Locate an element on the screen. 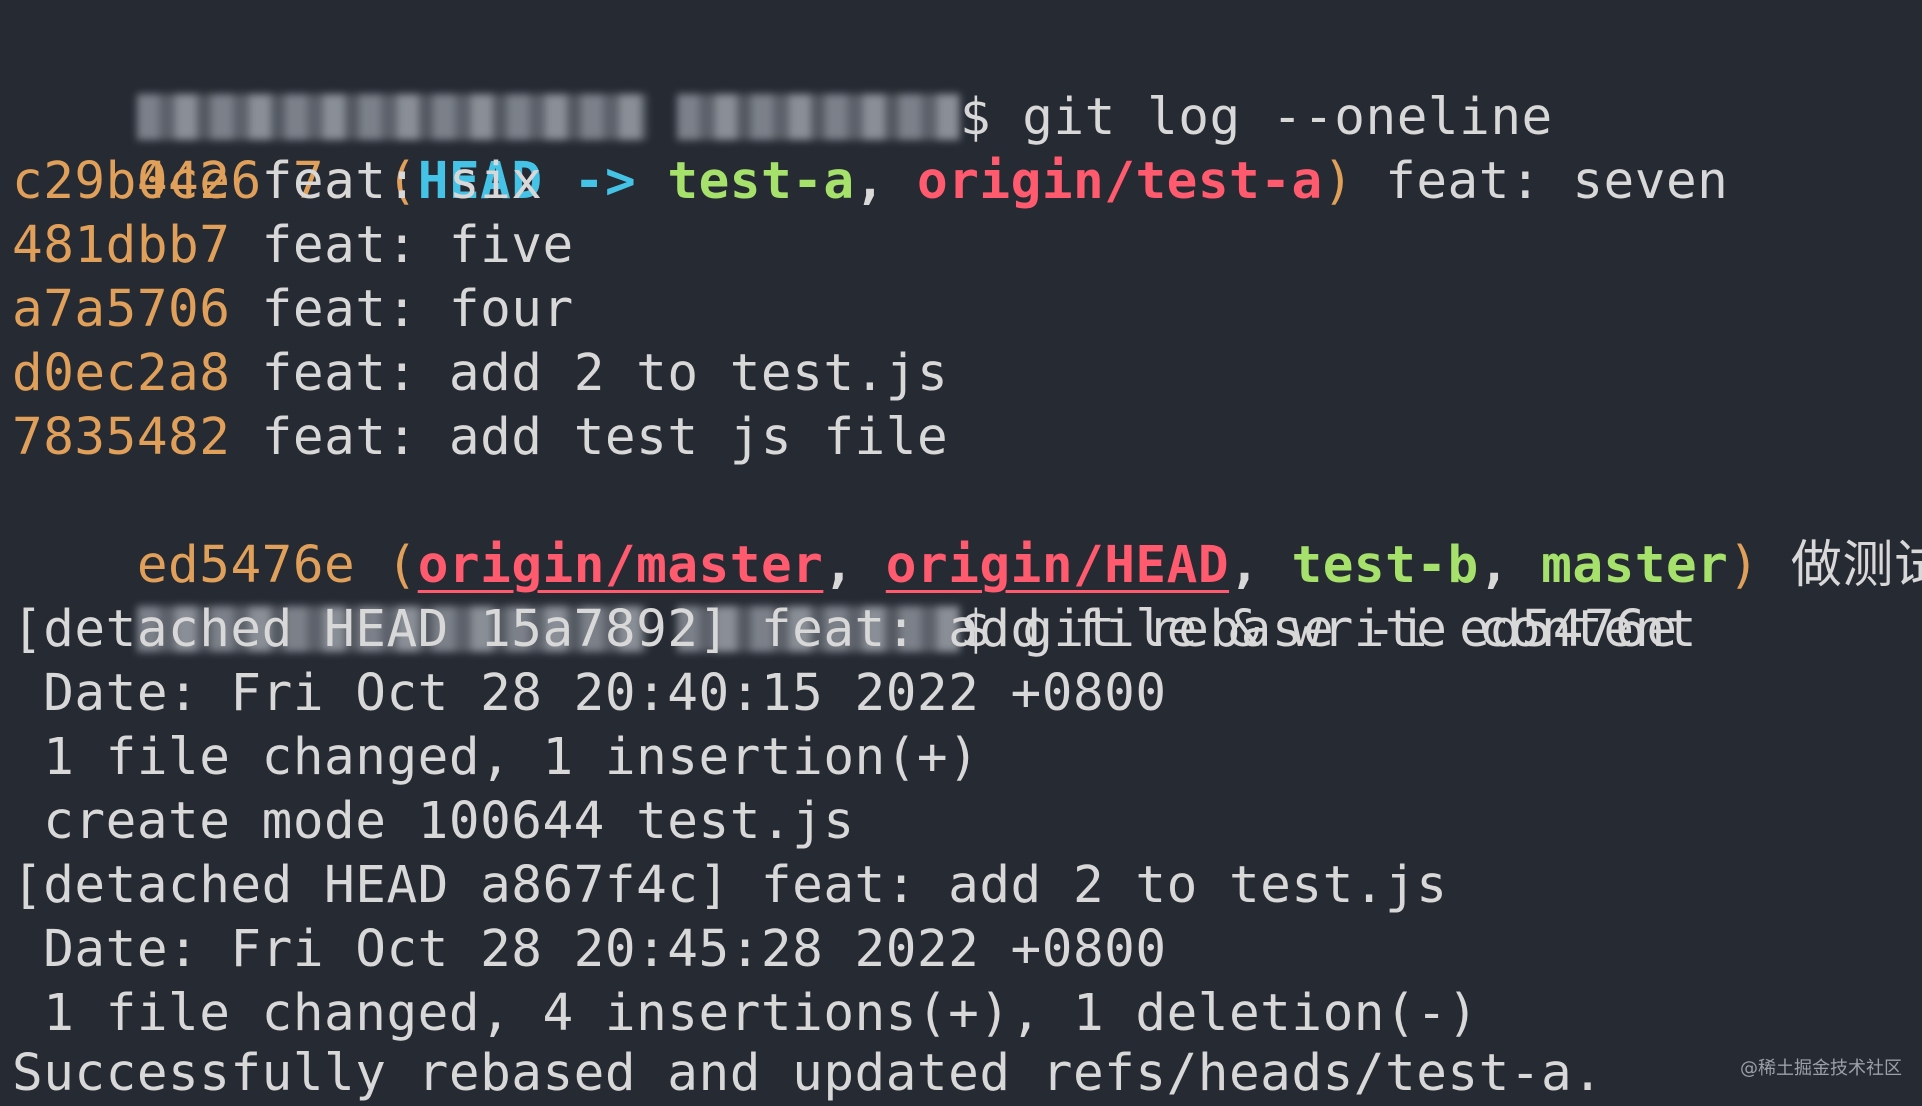 The height and width of the screenshot is (1106, 1922). ref-arrow: -> is located at coordinates (605, 181).